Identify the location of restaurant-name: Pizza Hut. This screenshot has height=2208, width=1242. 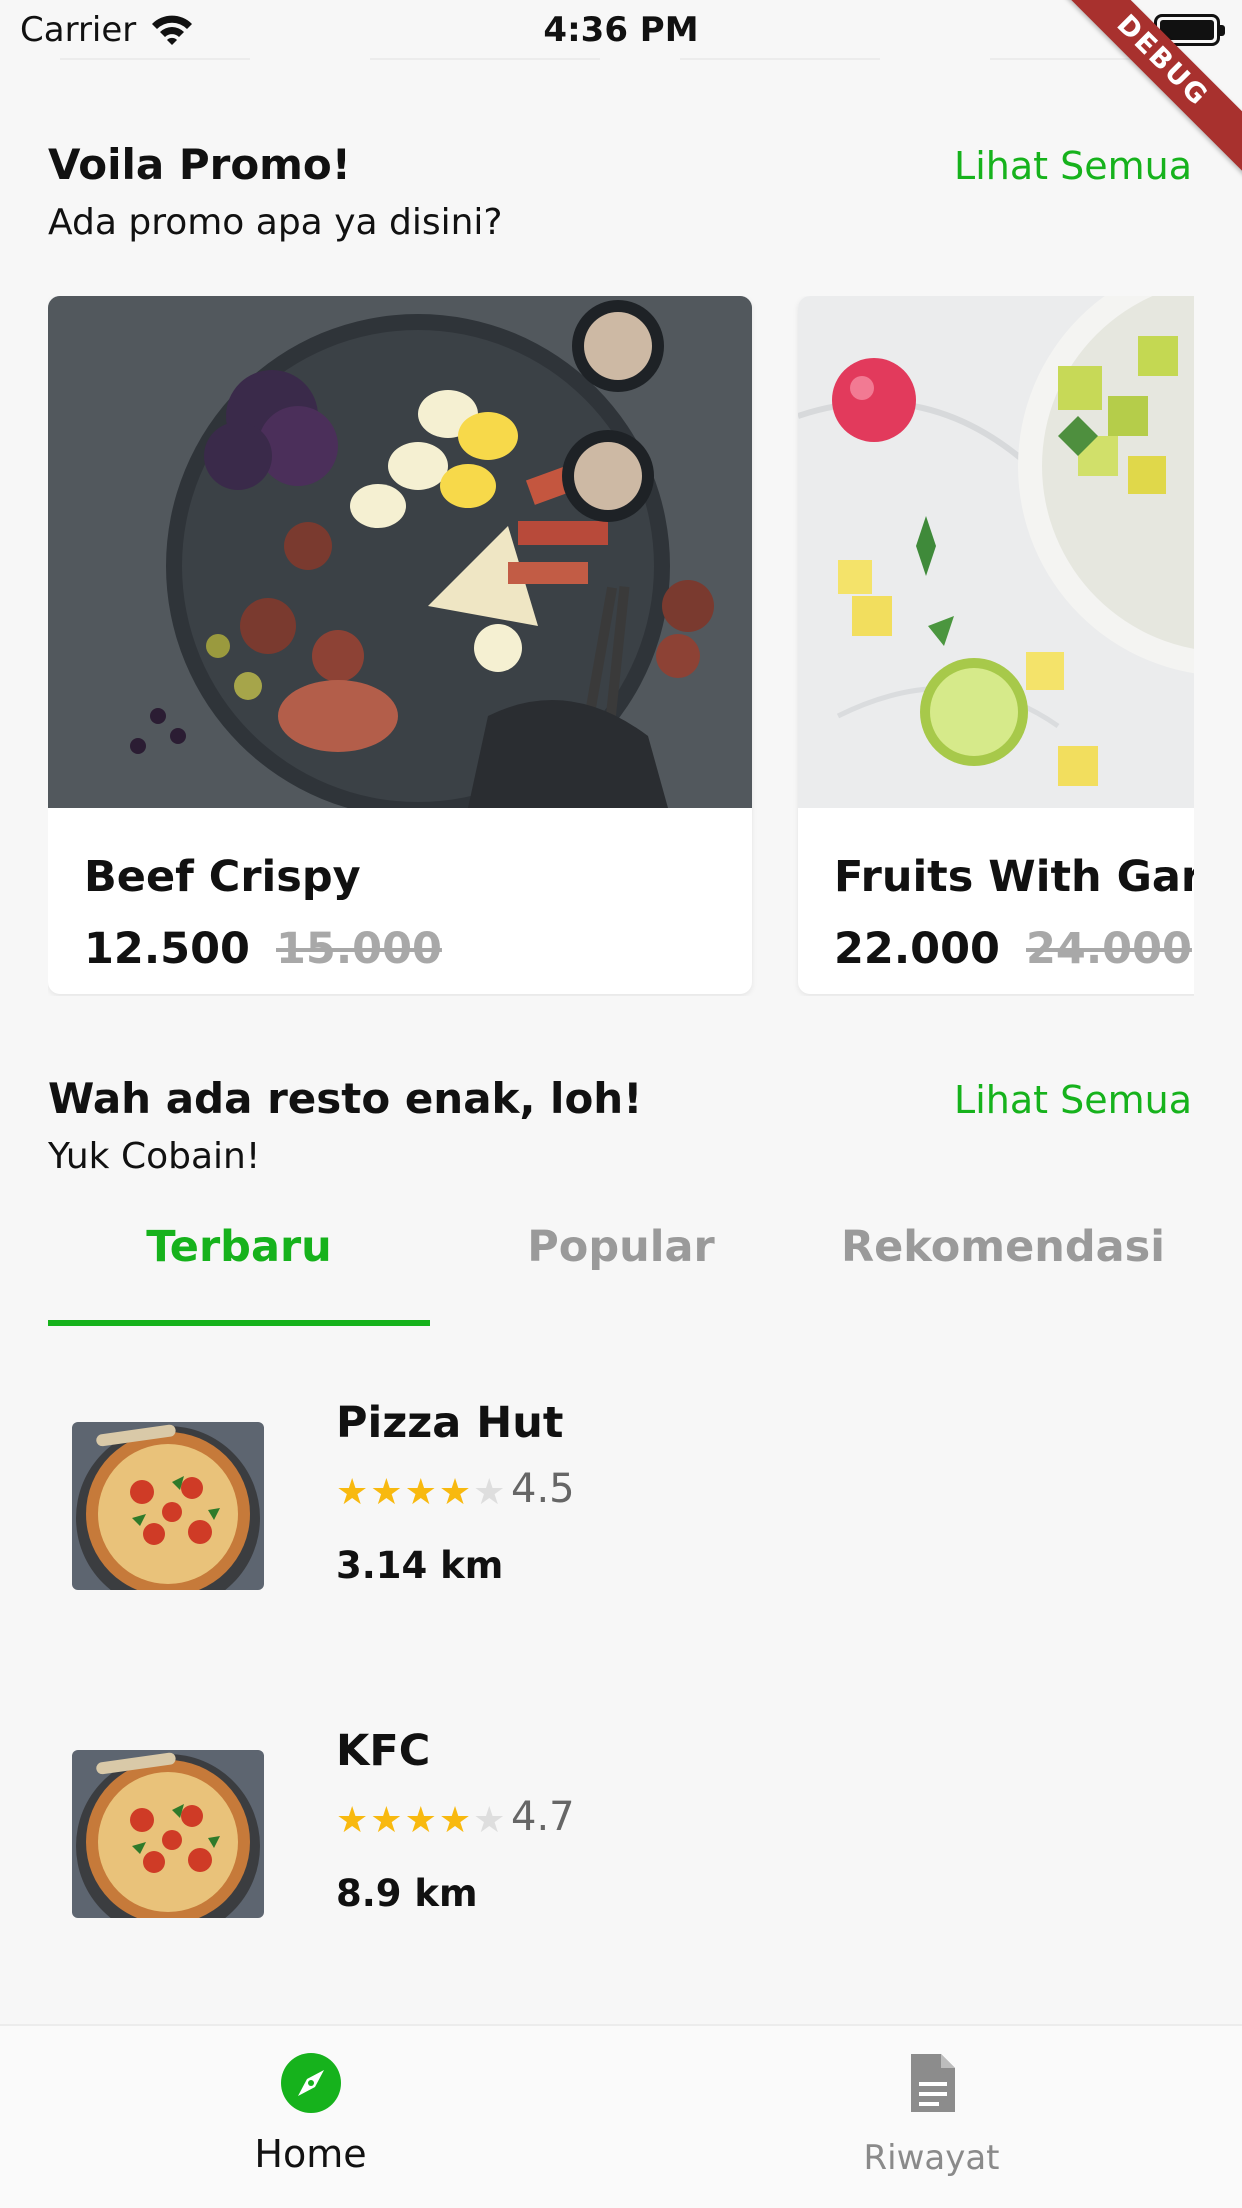
(450, 1423).